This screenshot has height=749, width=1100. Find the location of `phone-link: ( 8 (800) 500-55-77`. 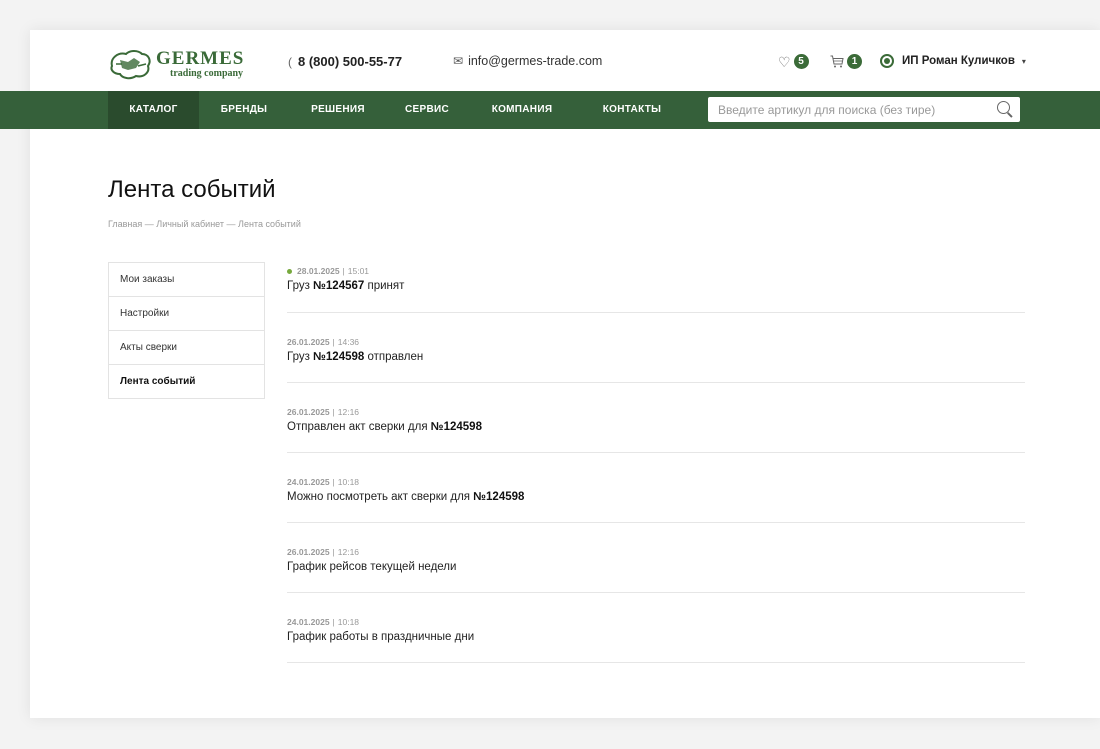

phone-link: ( 8 (800) 500-55-77 is located at coordinates (345, 61).